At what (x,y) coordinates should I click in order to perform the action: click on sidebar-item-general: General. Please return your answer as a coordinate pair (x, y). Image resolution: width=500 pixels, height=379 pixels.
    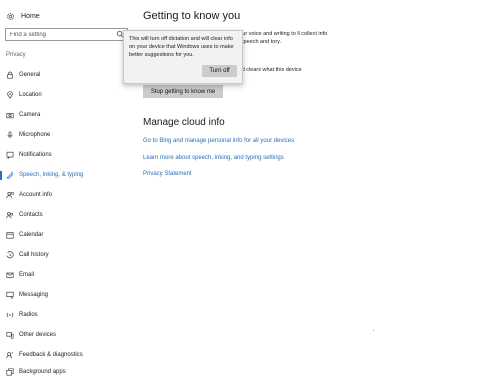
    Looking at the image, I should click on (69, 75).